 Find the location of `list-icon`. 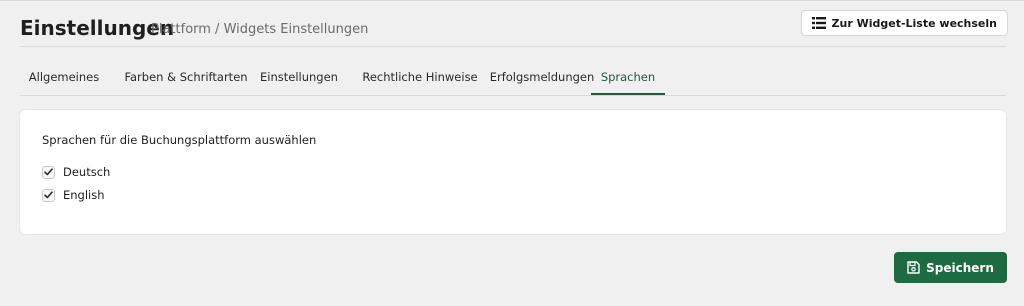

list-icon is located at coordinates (818, 23).